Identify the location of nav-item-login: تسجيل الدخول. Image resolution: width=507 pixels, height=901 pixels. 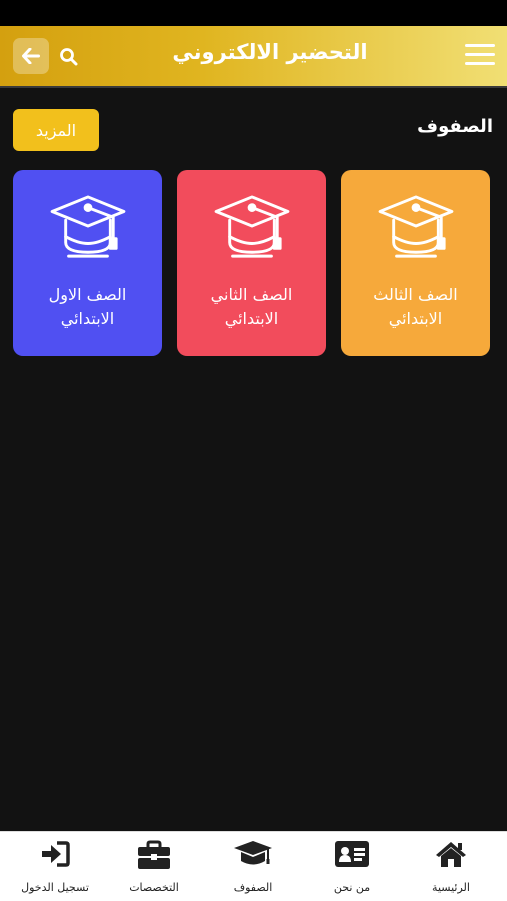
(55, 866).